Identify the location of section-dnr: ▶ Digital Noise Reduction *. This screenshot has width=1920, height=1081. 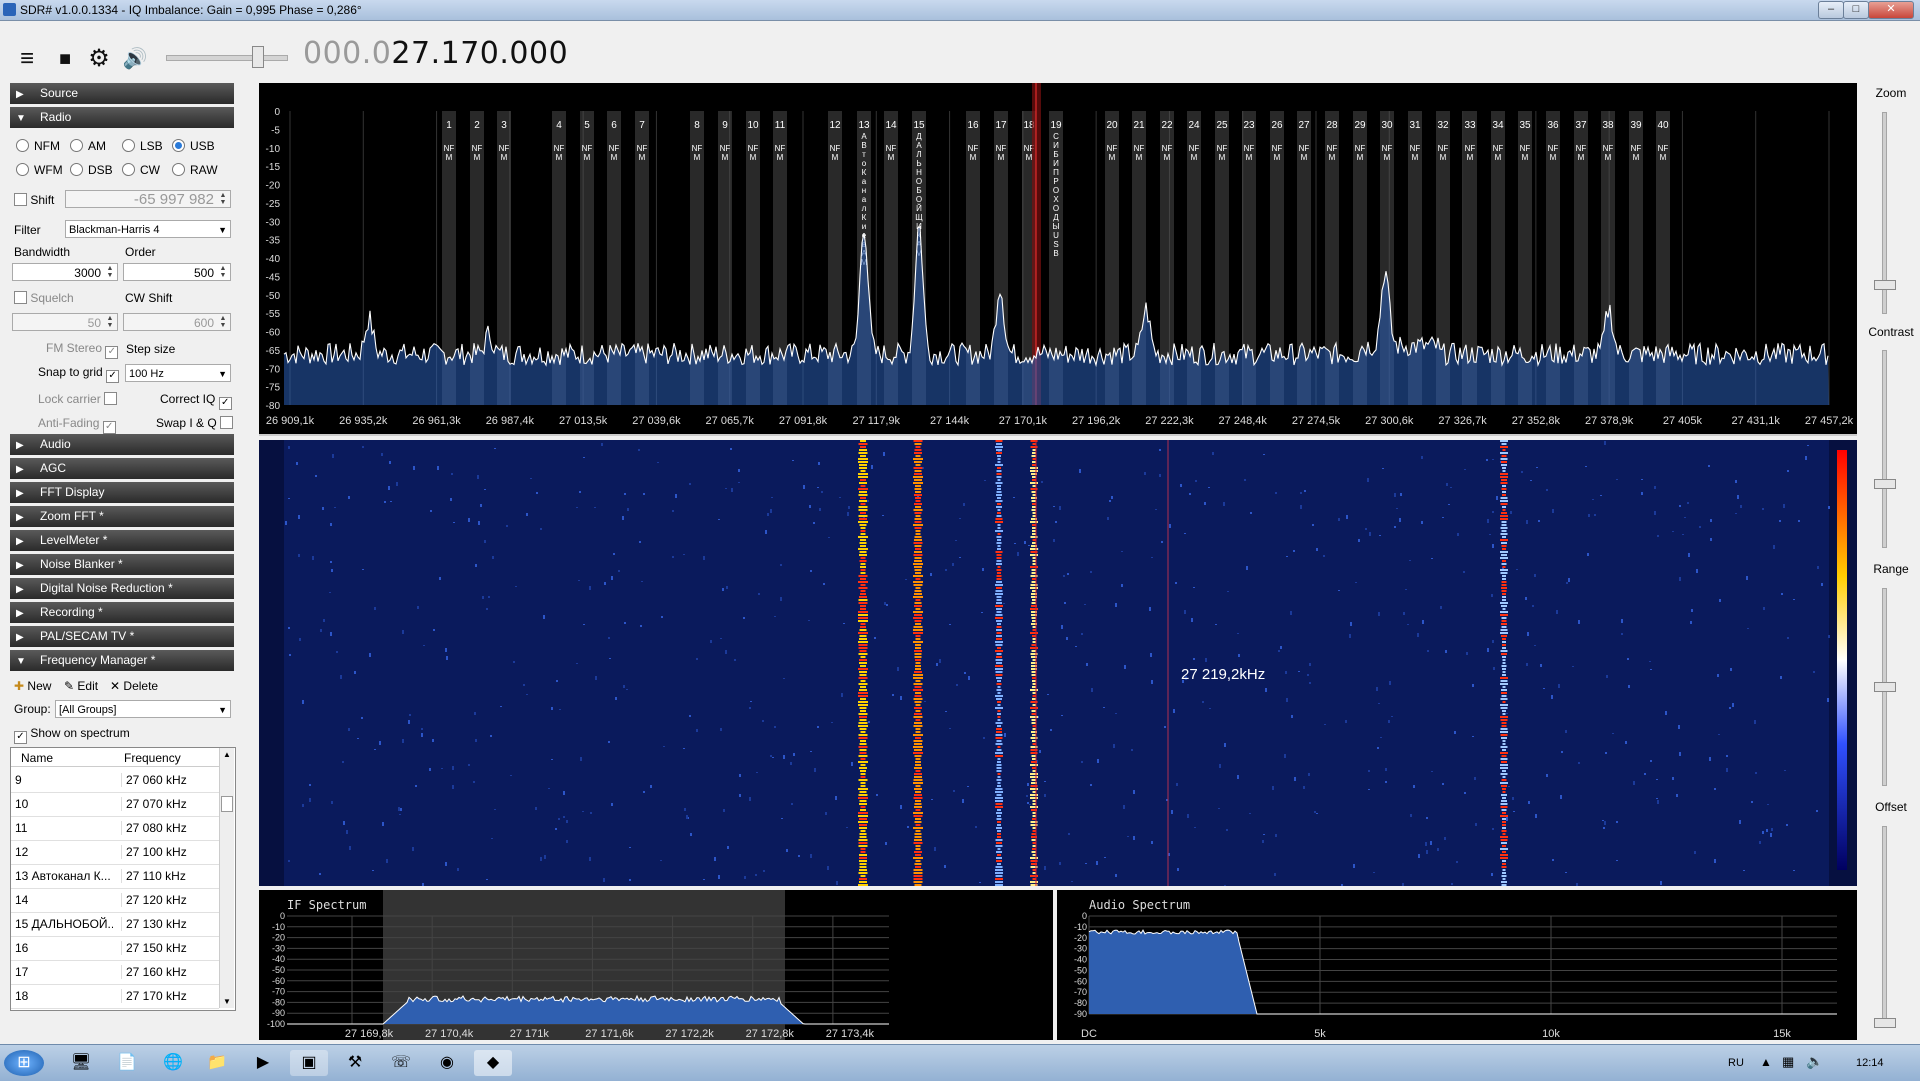
(122, 588).